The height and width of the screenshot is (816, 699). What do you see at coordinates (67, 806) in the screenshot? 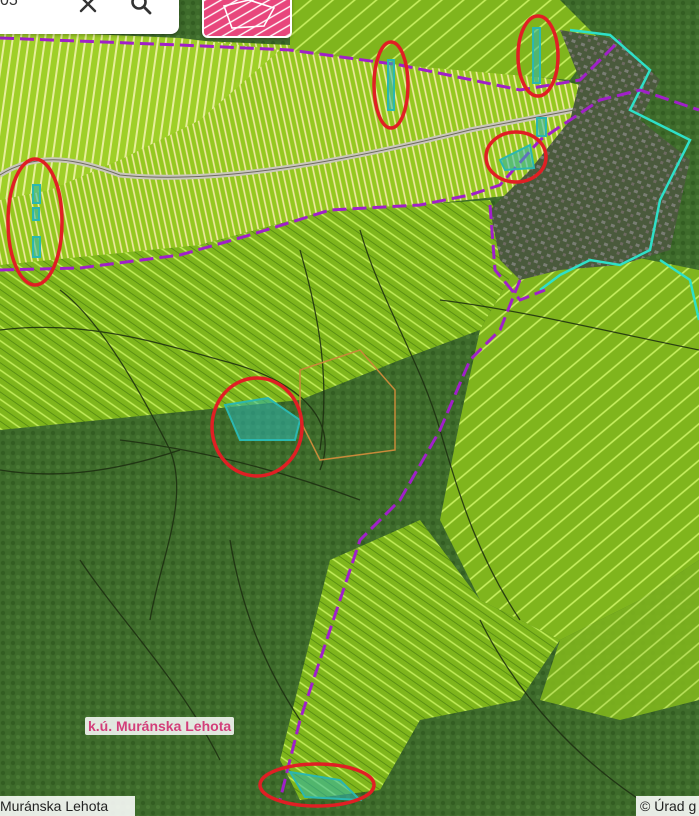
I see `location-strip: Muránska Lehota` at bounding box center [67, 806].